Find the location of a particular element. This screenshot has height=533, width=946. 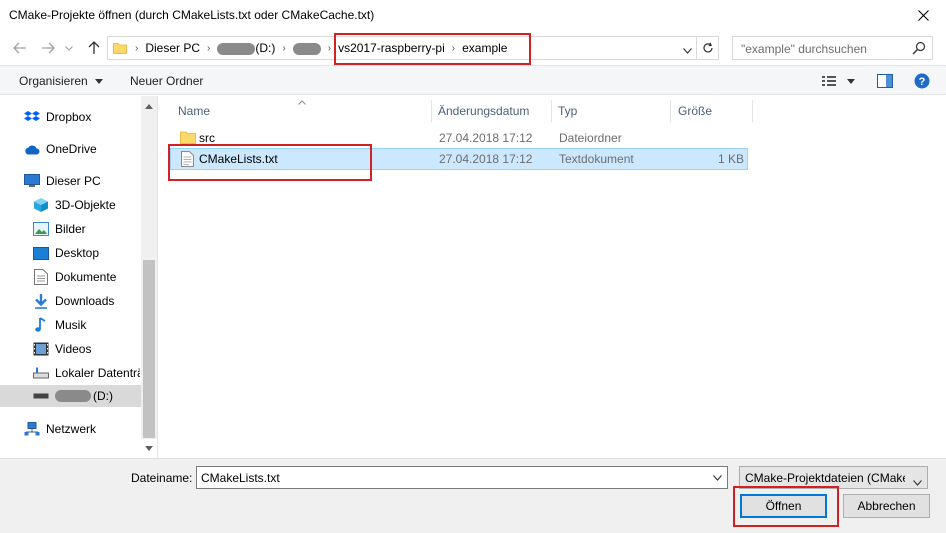

organize-menu: Organisieren is located at coordinates (61, 81).